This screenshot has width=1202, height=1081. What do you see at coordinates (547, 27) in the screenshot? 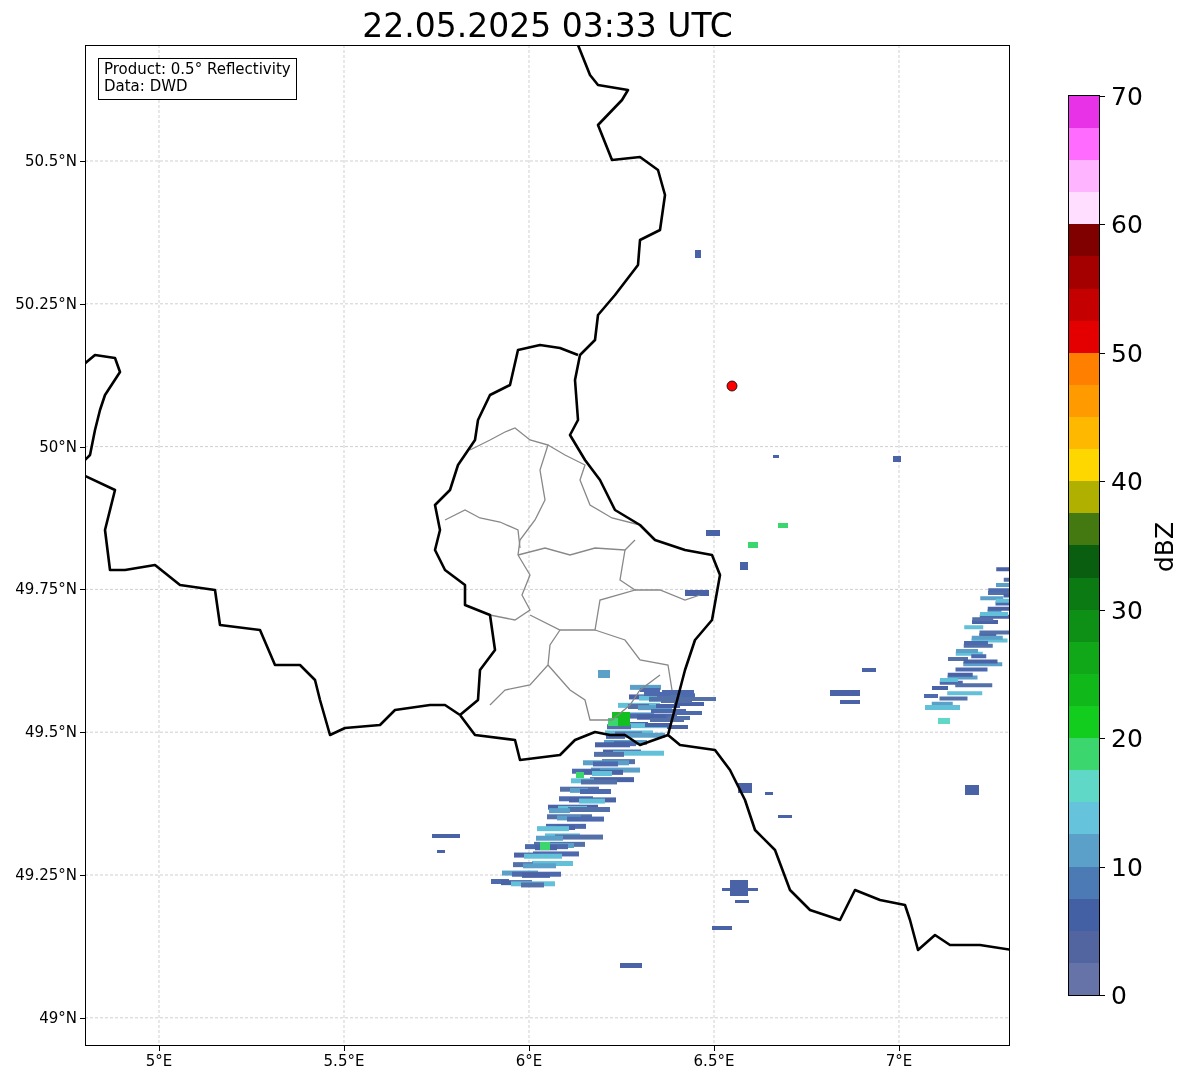
I see `chart-title: 22.05.2025 03:33 UTC` at bounding box center [547, 27].